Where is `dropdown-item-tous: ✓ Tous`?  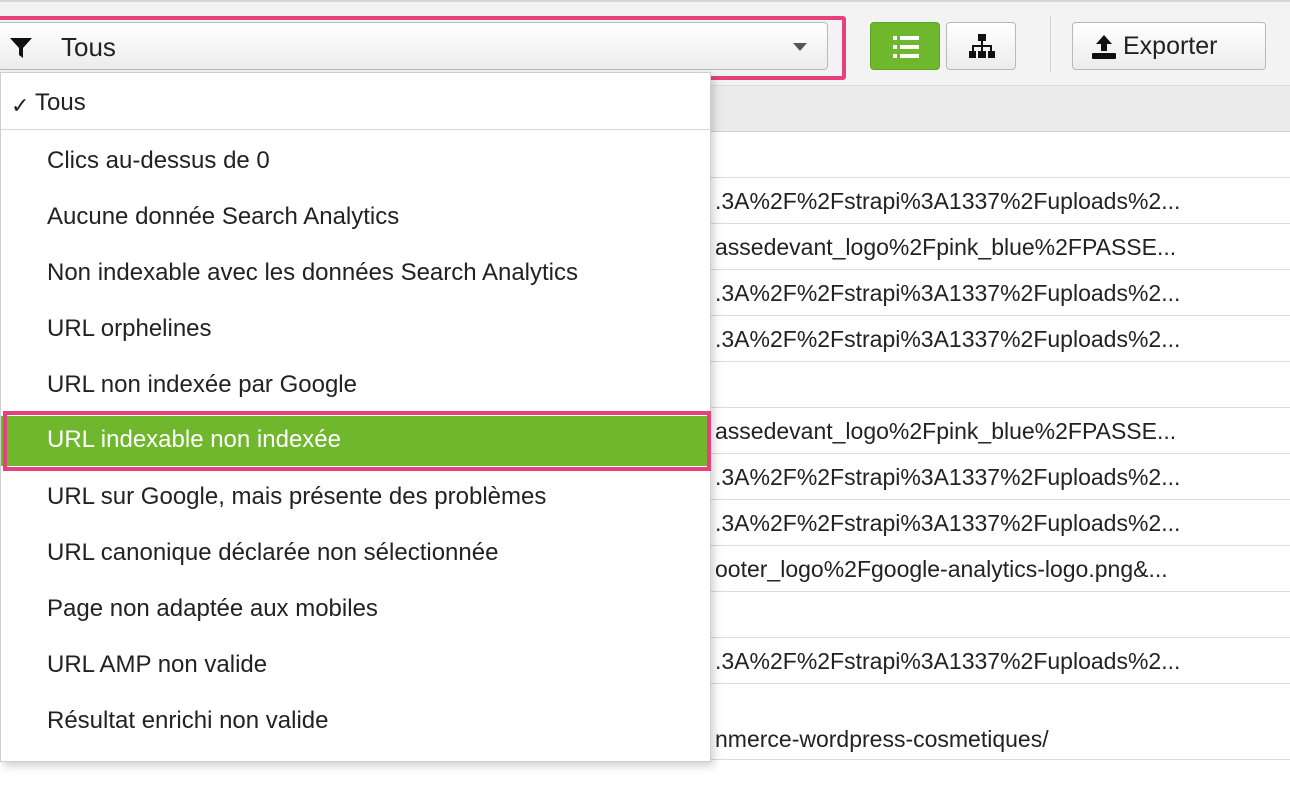
dropdown-item-tous: ✓ Tous is located at coordinates (355, 104).